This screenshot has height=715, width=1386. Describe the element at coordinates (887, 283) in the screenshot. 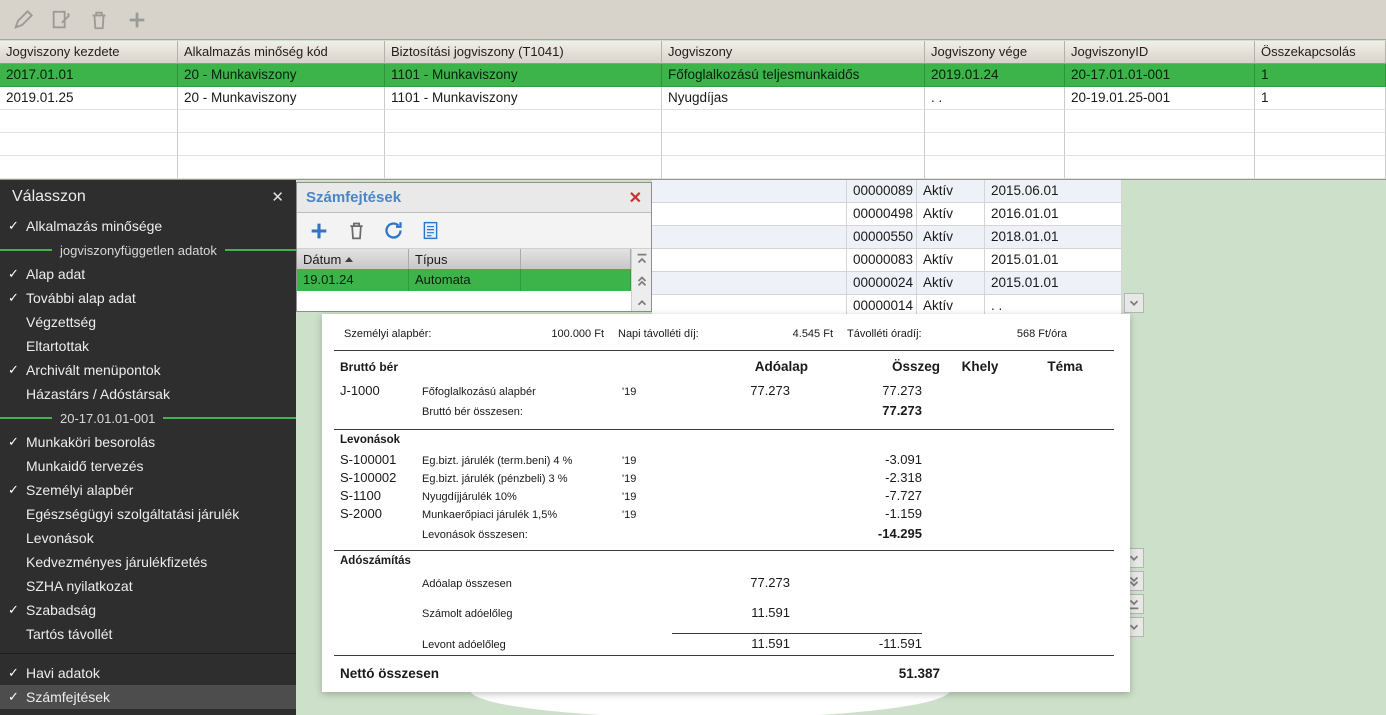

I see `record-row: 00000024 Aktív 2015.01.01` at that location.